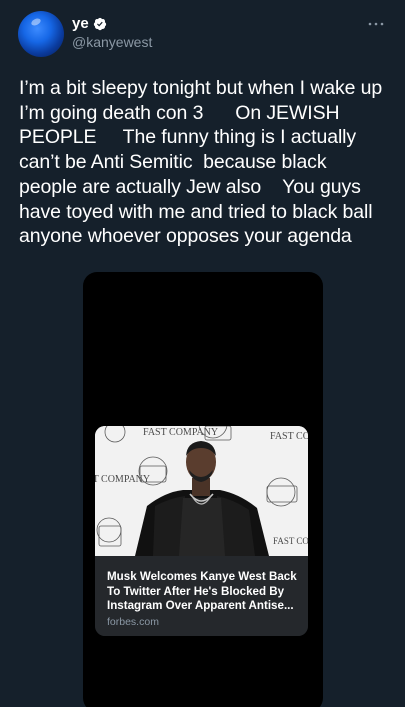 This screenshot has height=707, width=405. What do you see at coordinates (112, 42) in the screenshot?
I see `user-handle: @kanyewest` at bounding box center [112, 42].